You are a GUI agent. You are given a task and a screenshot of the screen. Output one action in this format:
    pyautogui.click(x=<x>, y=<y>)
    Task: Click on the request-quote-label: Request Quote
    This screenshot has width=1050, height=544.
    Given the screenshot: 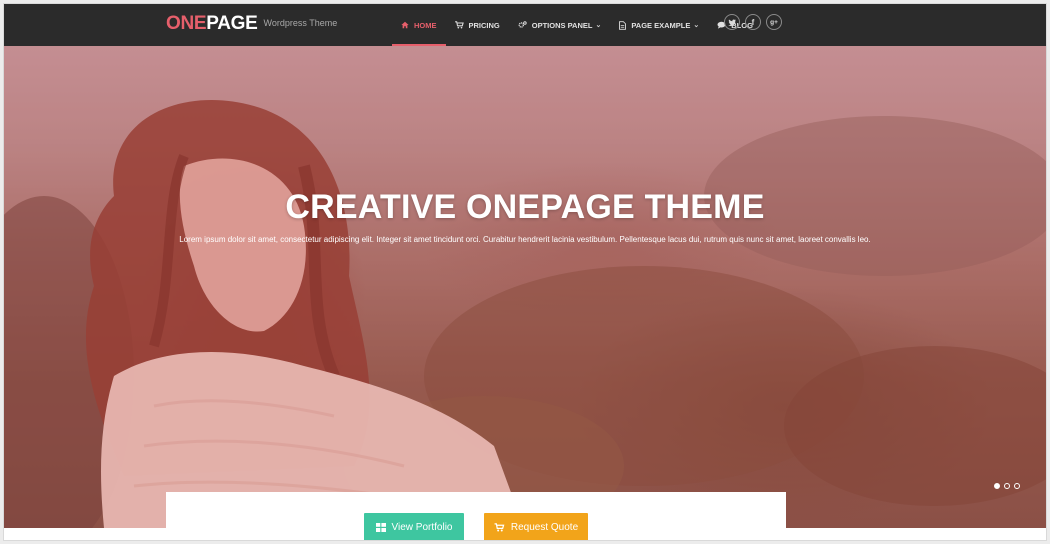 What is the action you would take?
    pyautogui.click(x=544, y=527)
    